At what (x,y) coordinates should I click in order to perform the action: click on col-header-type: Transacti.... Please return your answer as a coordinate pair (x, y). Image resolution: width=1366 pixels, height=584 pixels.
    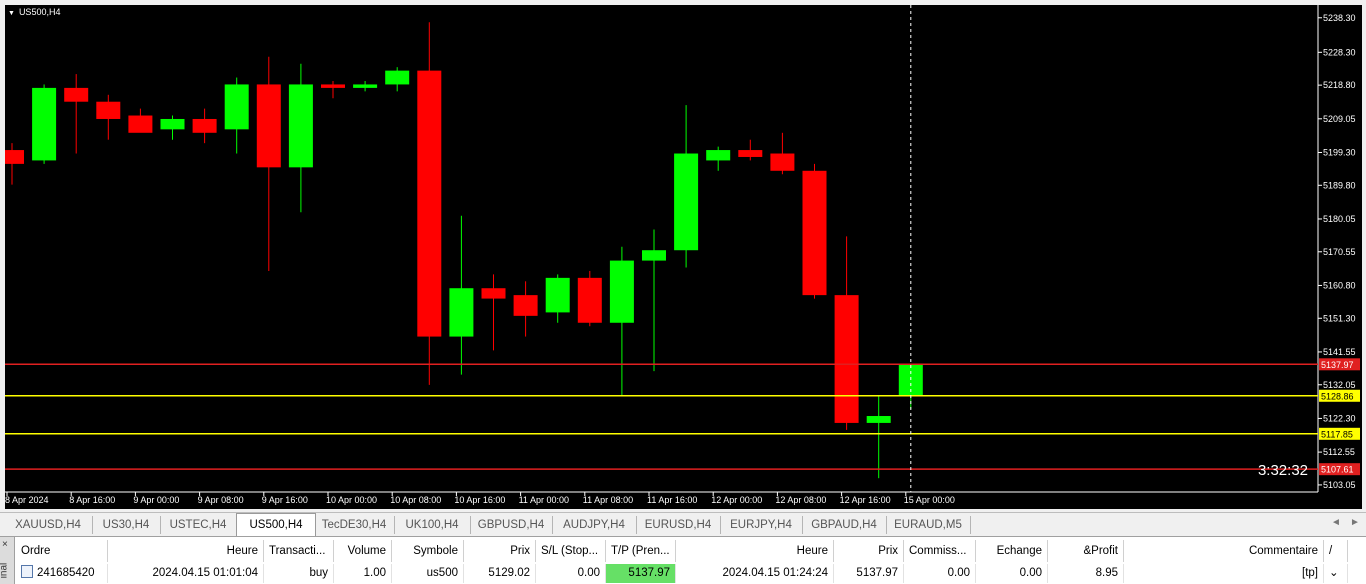
    Looking at the image, I should click on (299, 551).